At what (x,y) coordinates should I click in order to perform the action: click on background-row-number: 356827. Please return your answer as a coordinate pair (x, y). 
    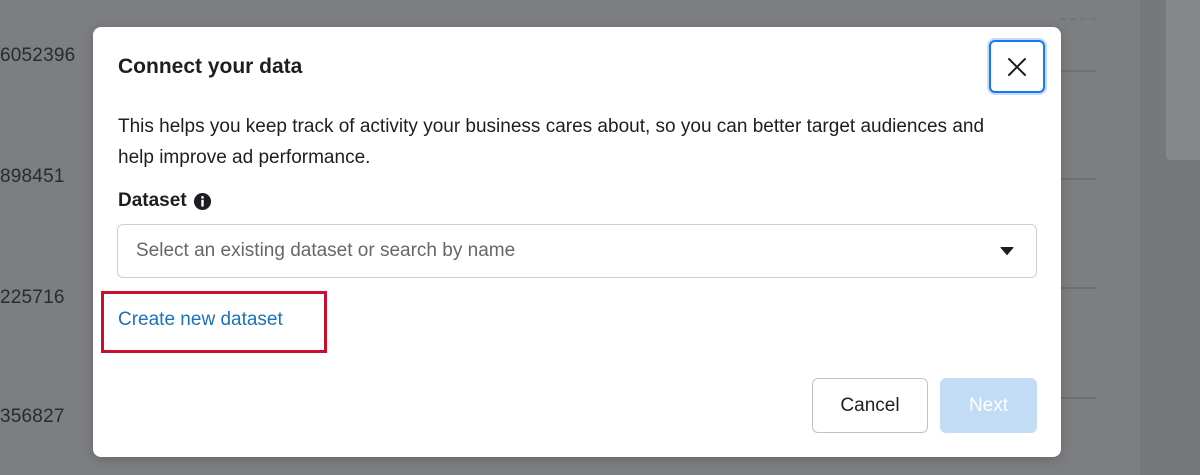
    Looking at the image, I should click on (32, 416).